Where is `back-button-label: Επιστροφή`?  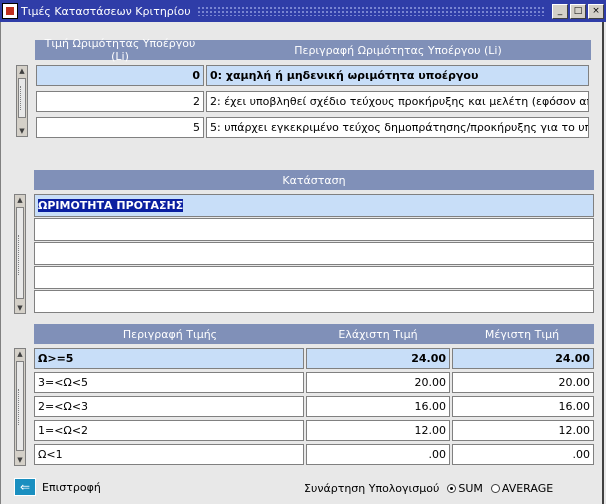 back-button-label: Επιστροφή is located at coordinates (71, 487).